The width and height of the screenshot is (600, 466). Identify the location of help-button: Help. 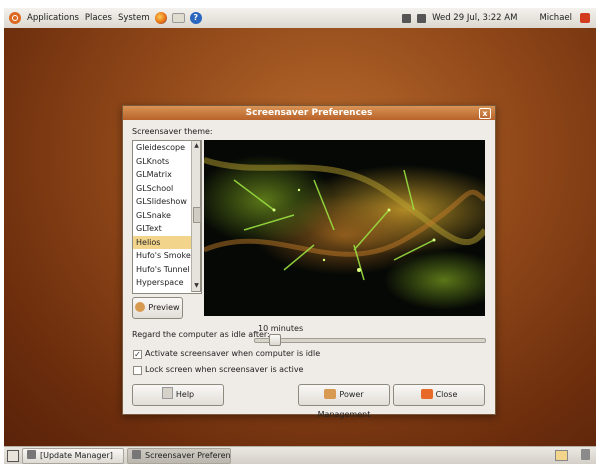
(178, 395).